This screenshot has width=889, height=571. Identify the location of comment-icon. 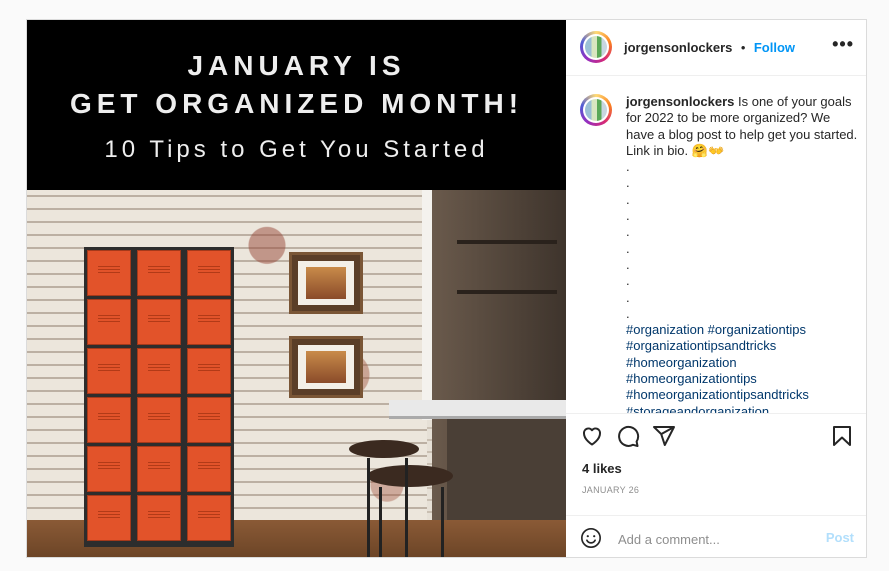
(628, 436).